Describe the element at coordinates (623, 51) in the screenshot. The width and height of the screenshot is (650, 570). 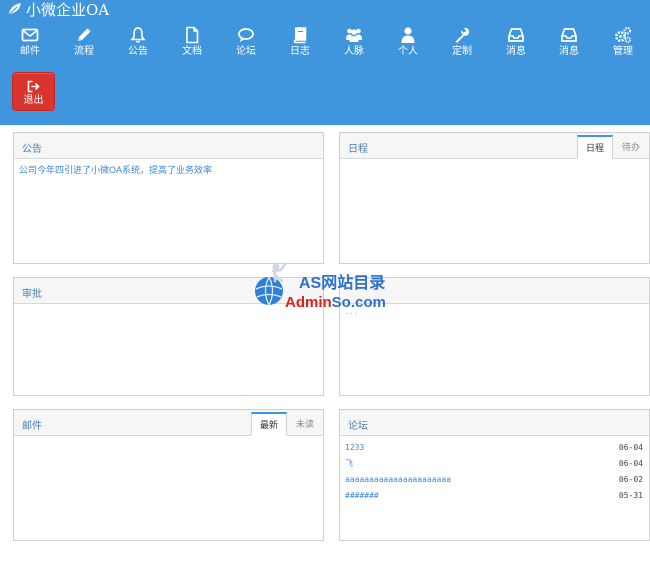
I see `nav-item-label: 管理` at that location.